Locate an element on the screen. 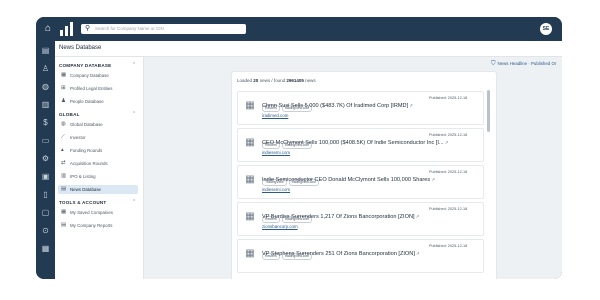 This screenshot has height=300, width=600. sidebar-item-label: IPO & Listing is located at coordinates (83, 176).